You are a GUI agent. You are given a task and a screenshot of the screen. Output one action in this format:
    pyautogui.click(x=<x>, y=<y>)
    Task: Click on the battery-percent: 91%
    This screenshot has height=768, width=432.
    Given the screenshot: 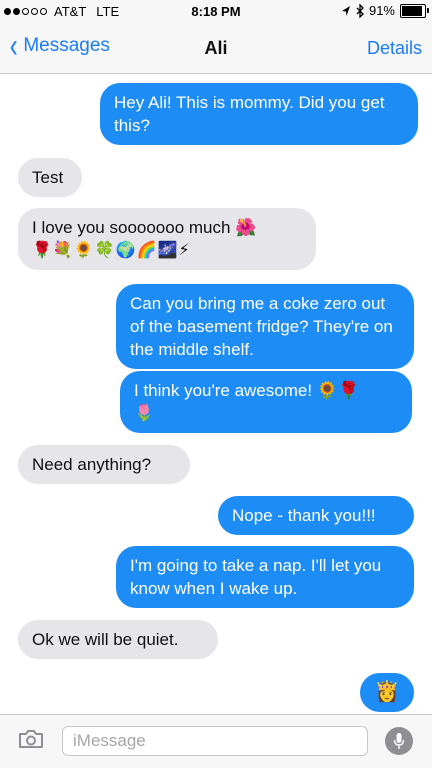 What is the action you would take?
    pyautogui.click(x=381, y=10)
    